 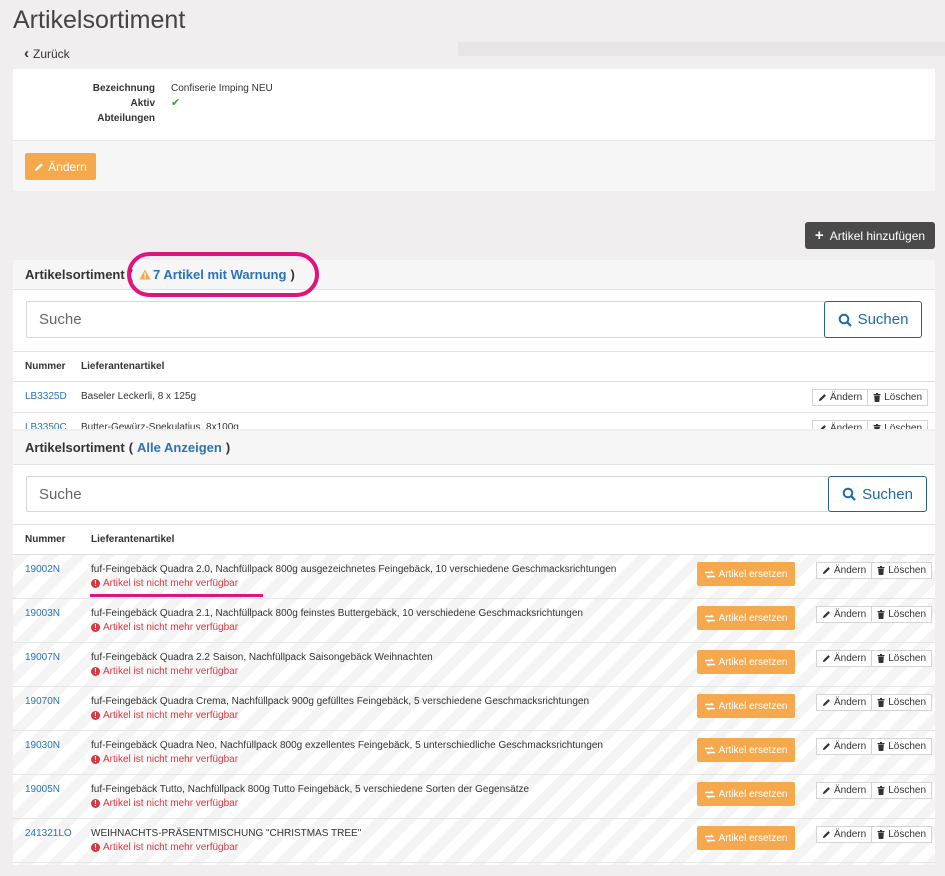 I want to click on back-link: ‹ Zurück, so click(x=47, y=53).